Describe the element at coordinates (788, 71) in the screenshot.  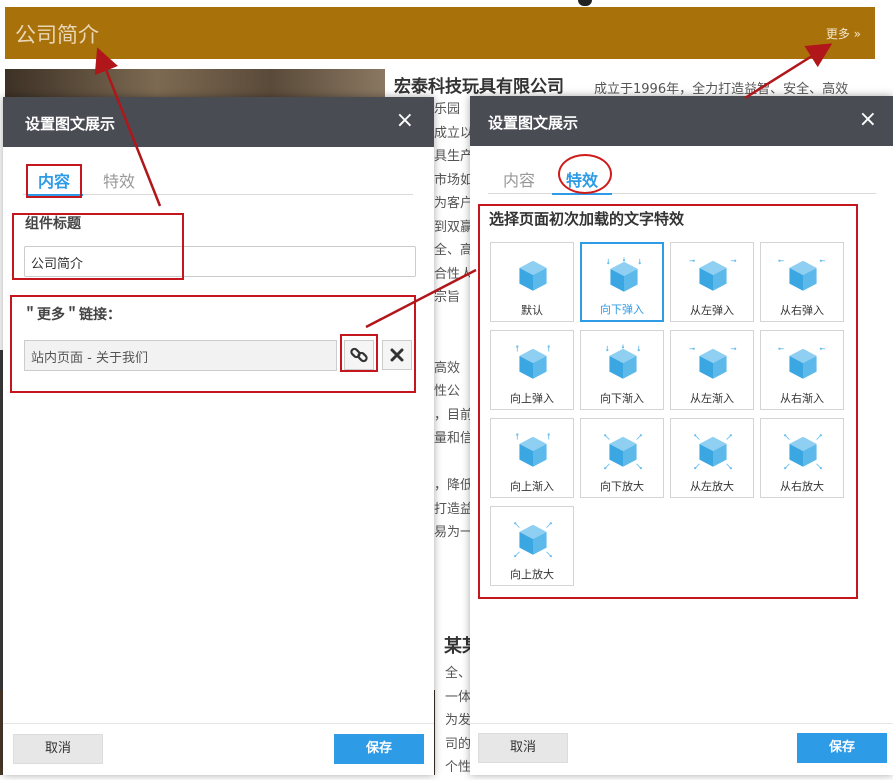
I see `arrow-to-more-link` at that location.